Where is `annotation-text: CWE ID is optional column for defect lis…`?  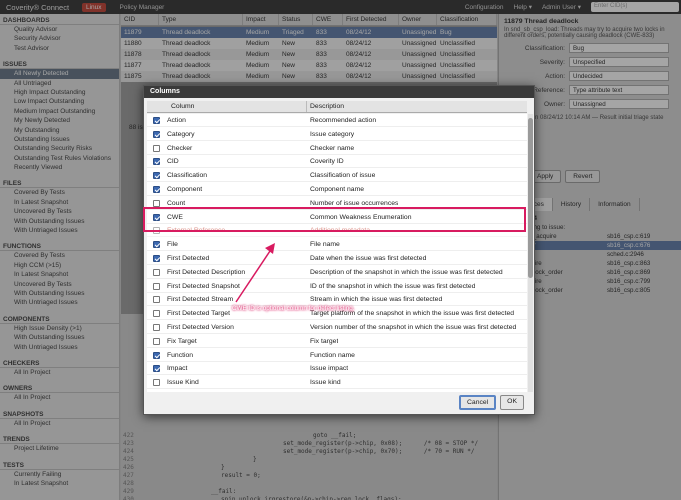
annotation-text: CWE ID is optional column for defect lis… is located at coordinates (293, 308).